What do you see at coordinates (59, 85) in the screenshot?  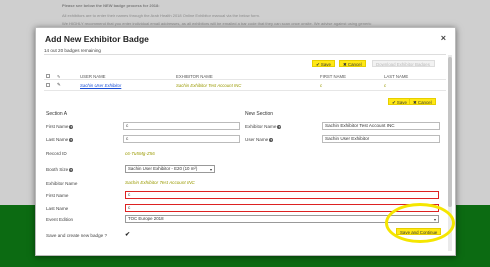 I see `row-edit-icon: ✎` at bounding box center [59, 85].